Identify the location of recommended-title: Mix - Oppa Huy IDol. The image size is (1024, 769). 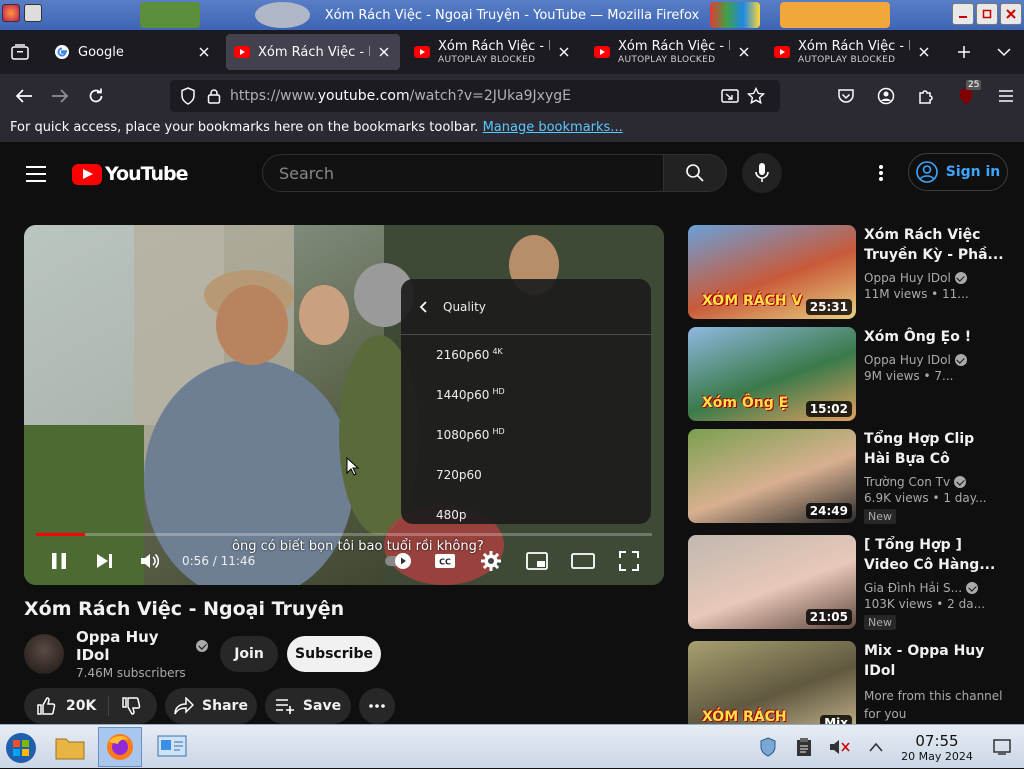
(934, 661).